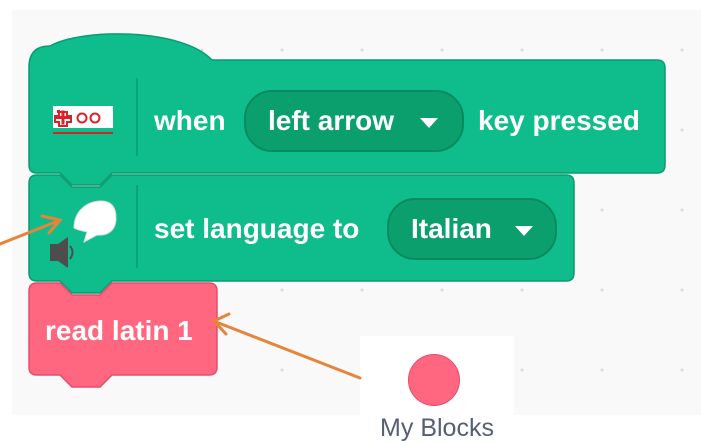  Describe the element at coordinates (434, 380) in the screenshot. I see `my-blocks-circle-icon` at that location.